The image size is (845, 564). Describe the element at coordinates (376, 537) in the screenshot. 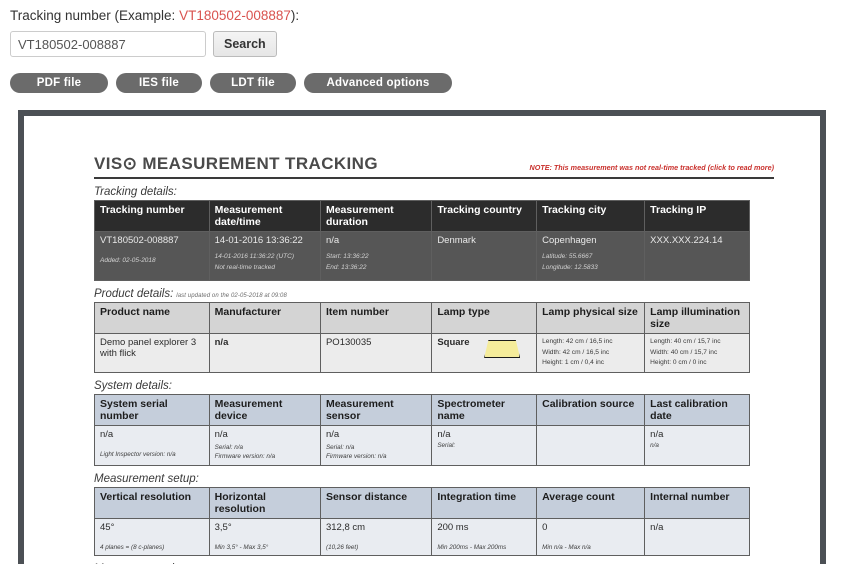

I see `cell-sensor-distance: 312,8 cm (10,26 feet)` at that location.